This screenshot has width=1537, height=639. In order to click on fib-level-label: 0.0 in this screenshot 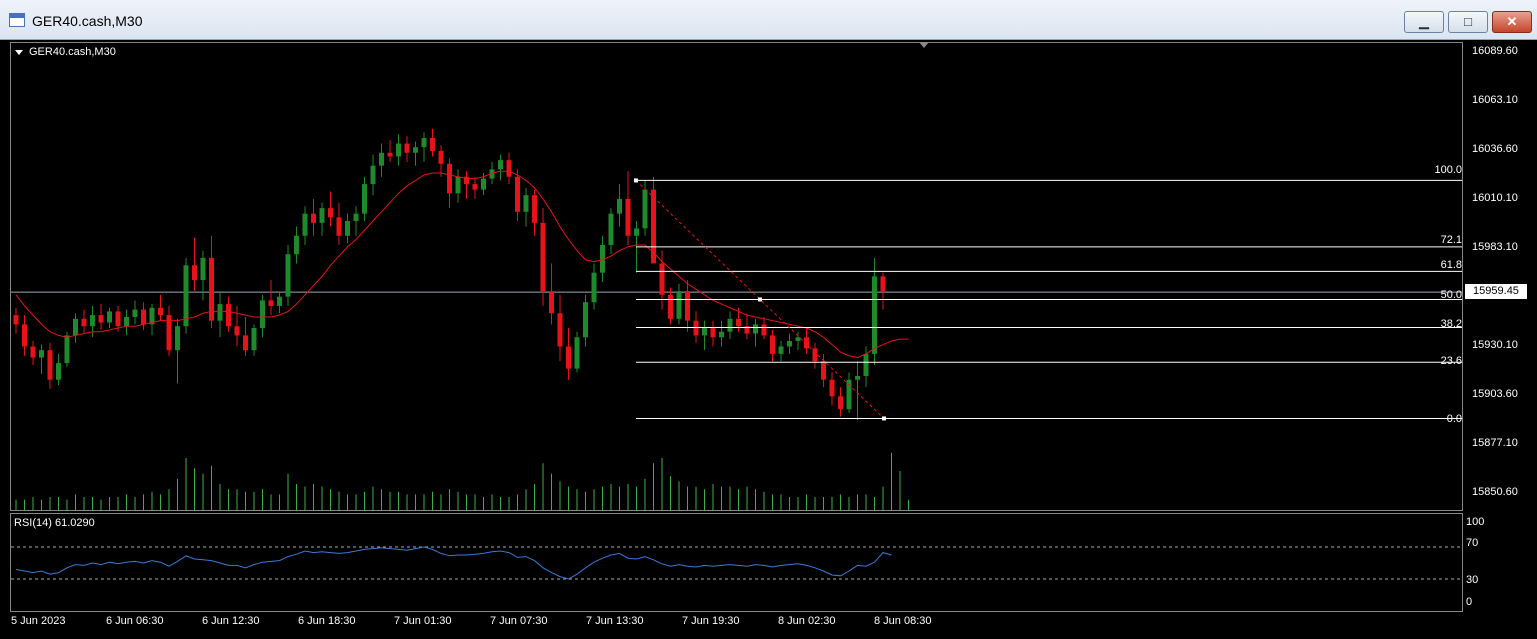, I will do `click(1454, 419)`.